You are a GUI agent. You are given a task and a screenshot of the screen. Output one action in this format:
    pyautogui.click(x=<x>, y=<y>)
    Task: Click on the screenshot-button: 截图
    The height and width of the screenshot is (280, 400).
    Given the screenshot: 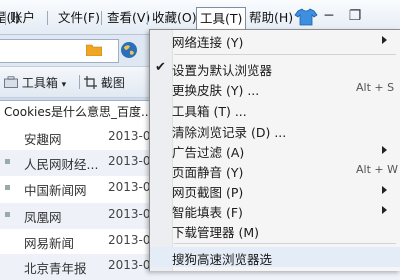 What is the action you would take?
    pyautogui.click(x=104, y=83)
    